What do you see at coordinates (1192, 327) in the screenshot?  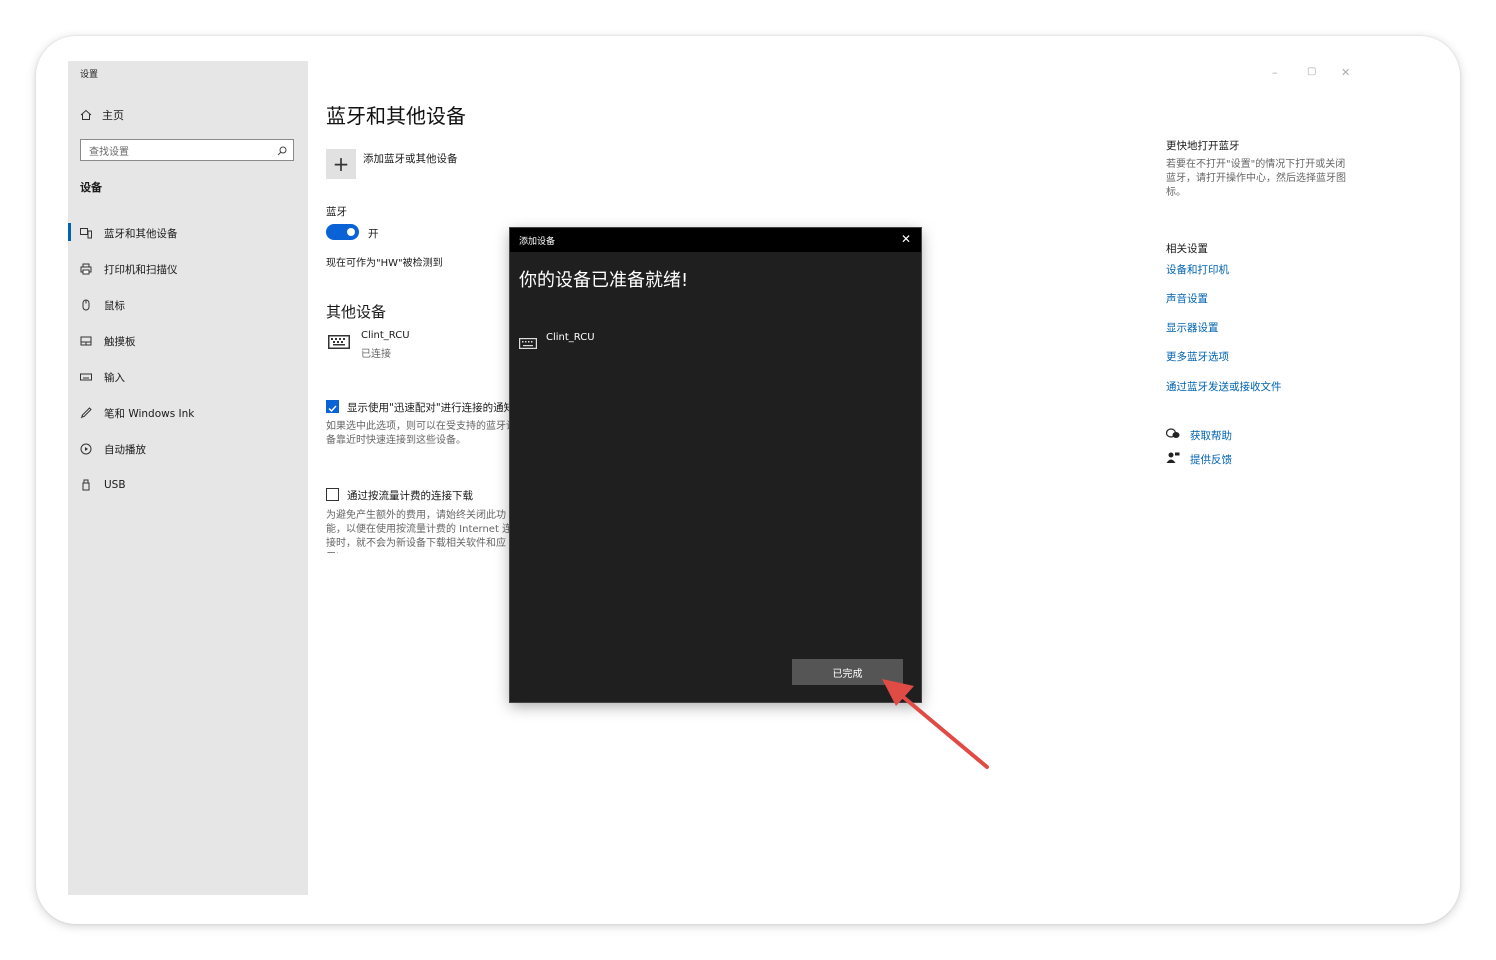 I see `link-display-settings: 显示器设置` at bounding box center [1192, 327].